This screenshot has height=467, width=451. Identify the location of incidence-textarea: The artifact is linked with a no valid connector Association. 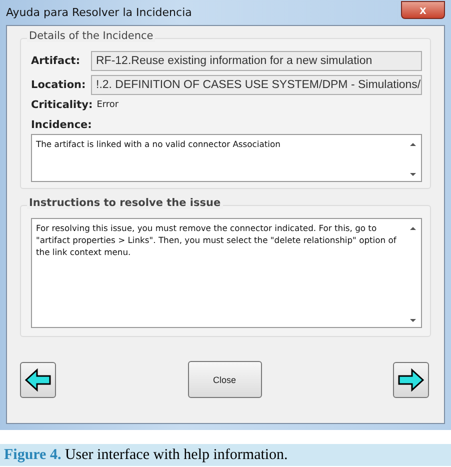
(226, 158).